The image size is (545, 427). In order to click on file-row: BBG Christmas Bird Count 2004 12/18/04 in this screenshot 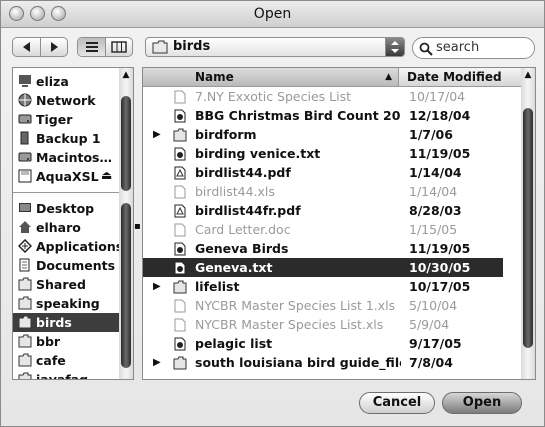, I will do `click(323, 115)`.